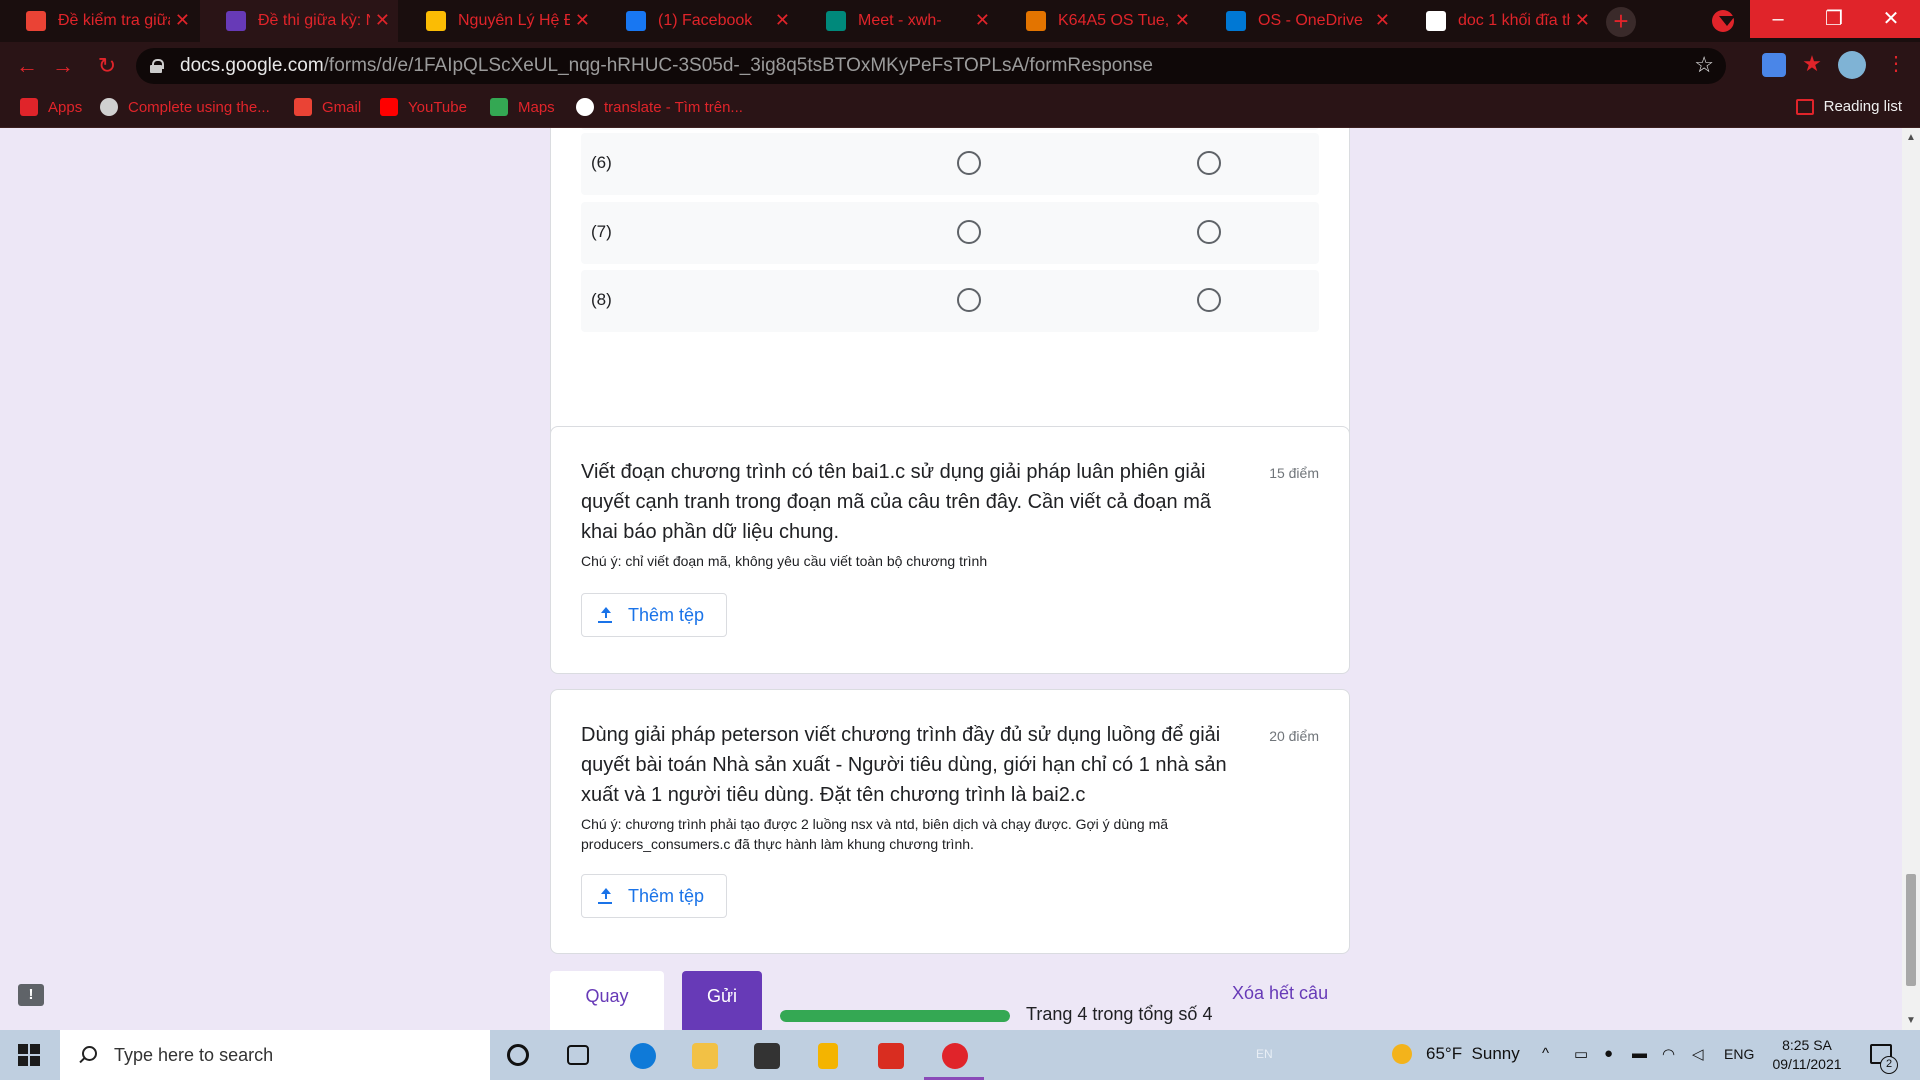 The width and height of the screenshot is (1920, 1080). I want to click on wifi-icon: ◠, so click(1668, 1054).